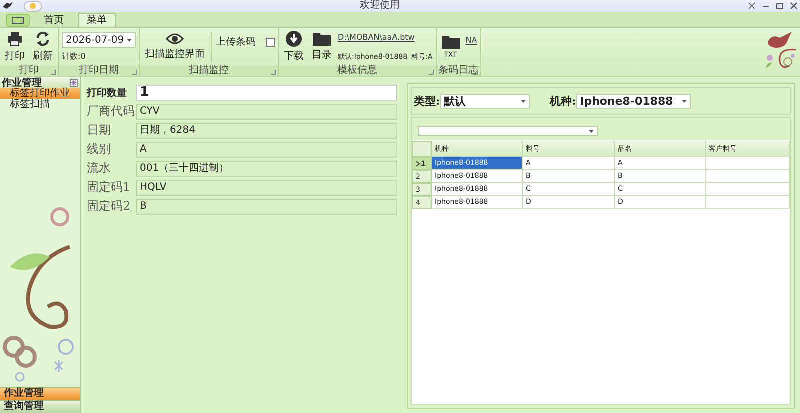 This screenshot has height=413, width=800. I want to click on group-label: 打印, so click(29, 71).